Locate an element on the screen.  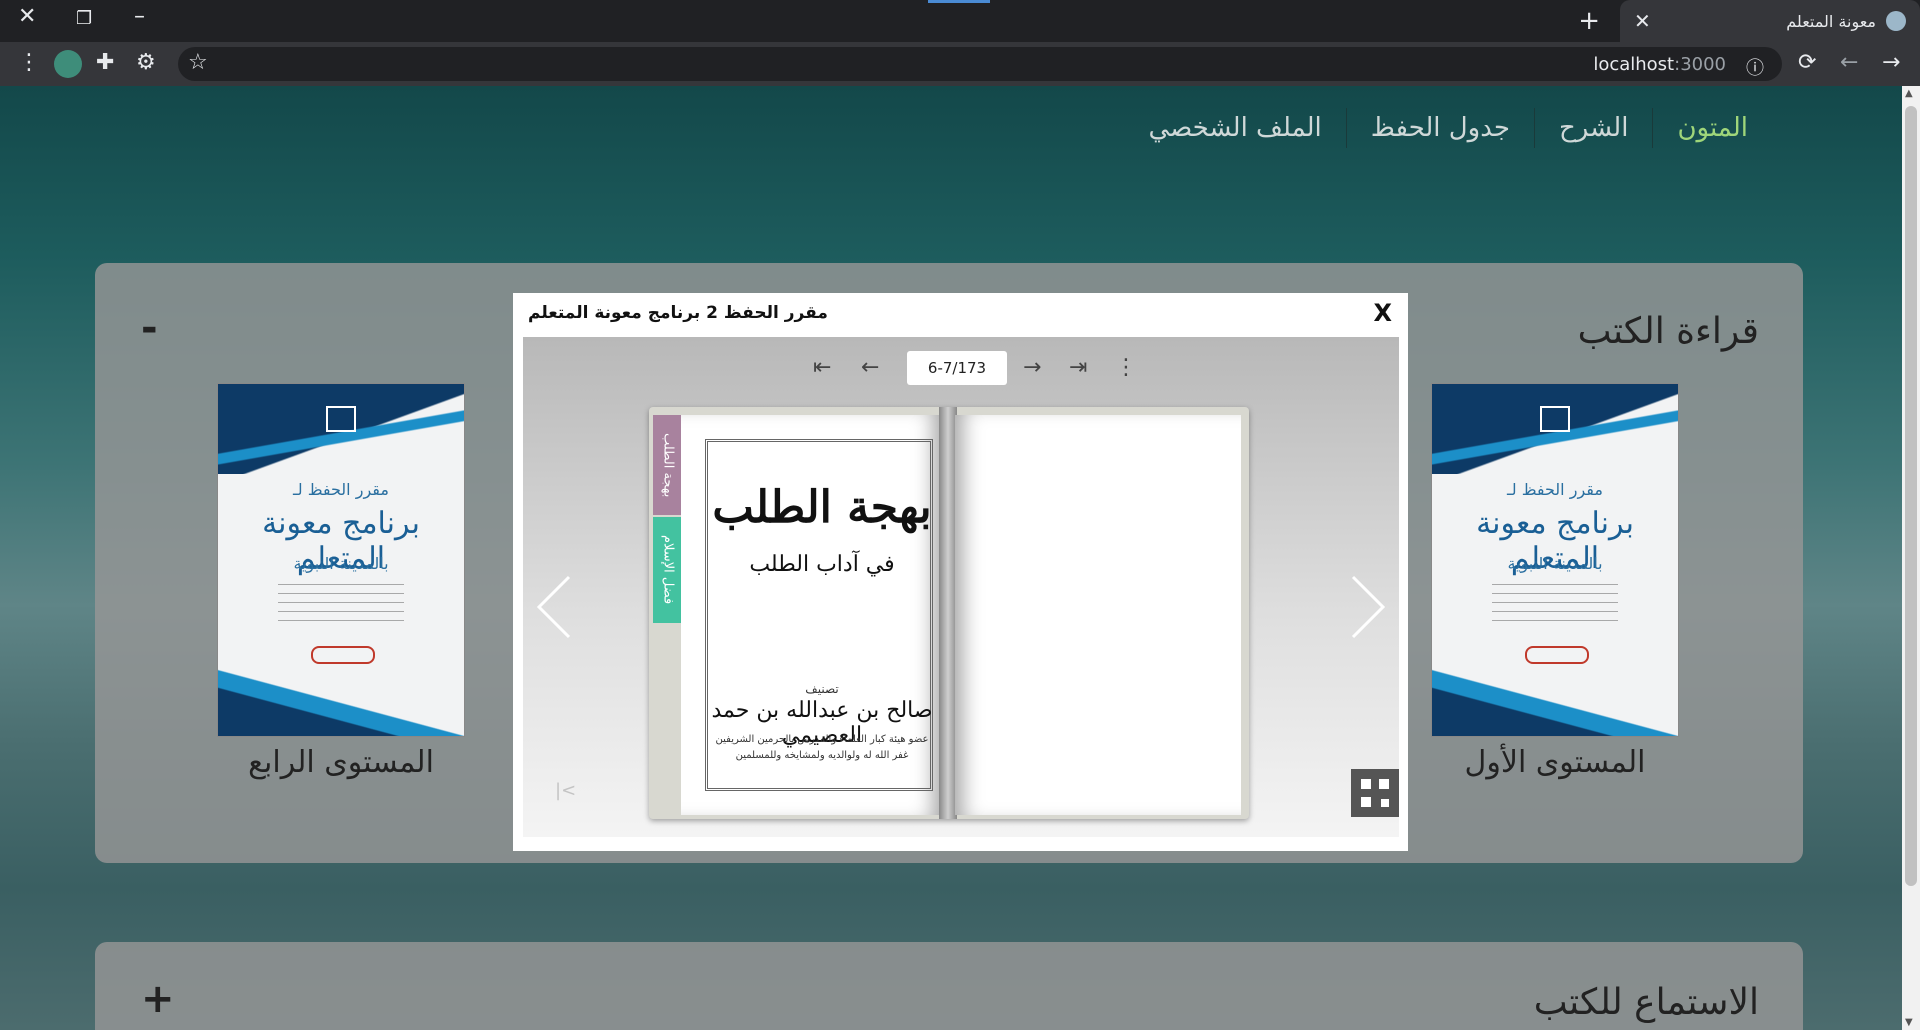
reading-title: قراءة الكتب is located at coordinates (1668, 331).